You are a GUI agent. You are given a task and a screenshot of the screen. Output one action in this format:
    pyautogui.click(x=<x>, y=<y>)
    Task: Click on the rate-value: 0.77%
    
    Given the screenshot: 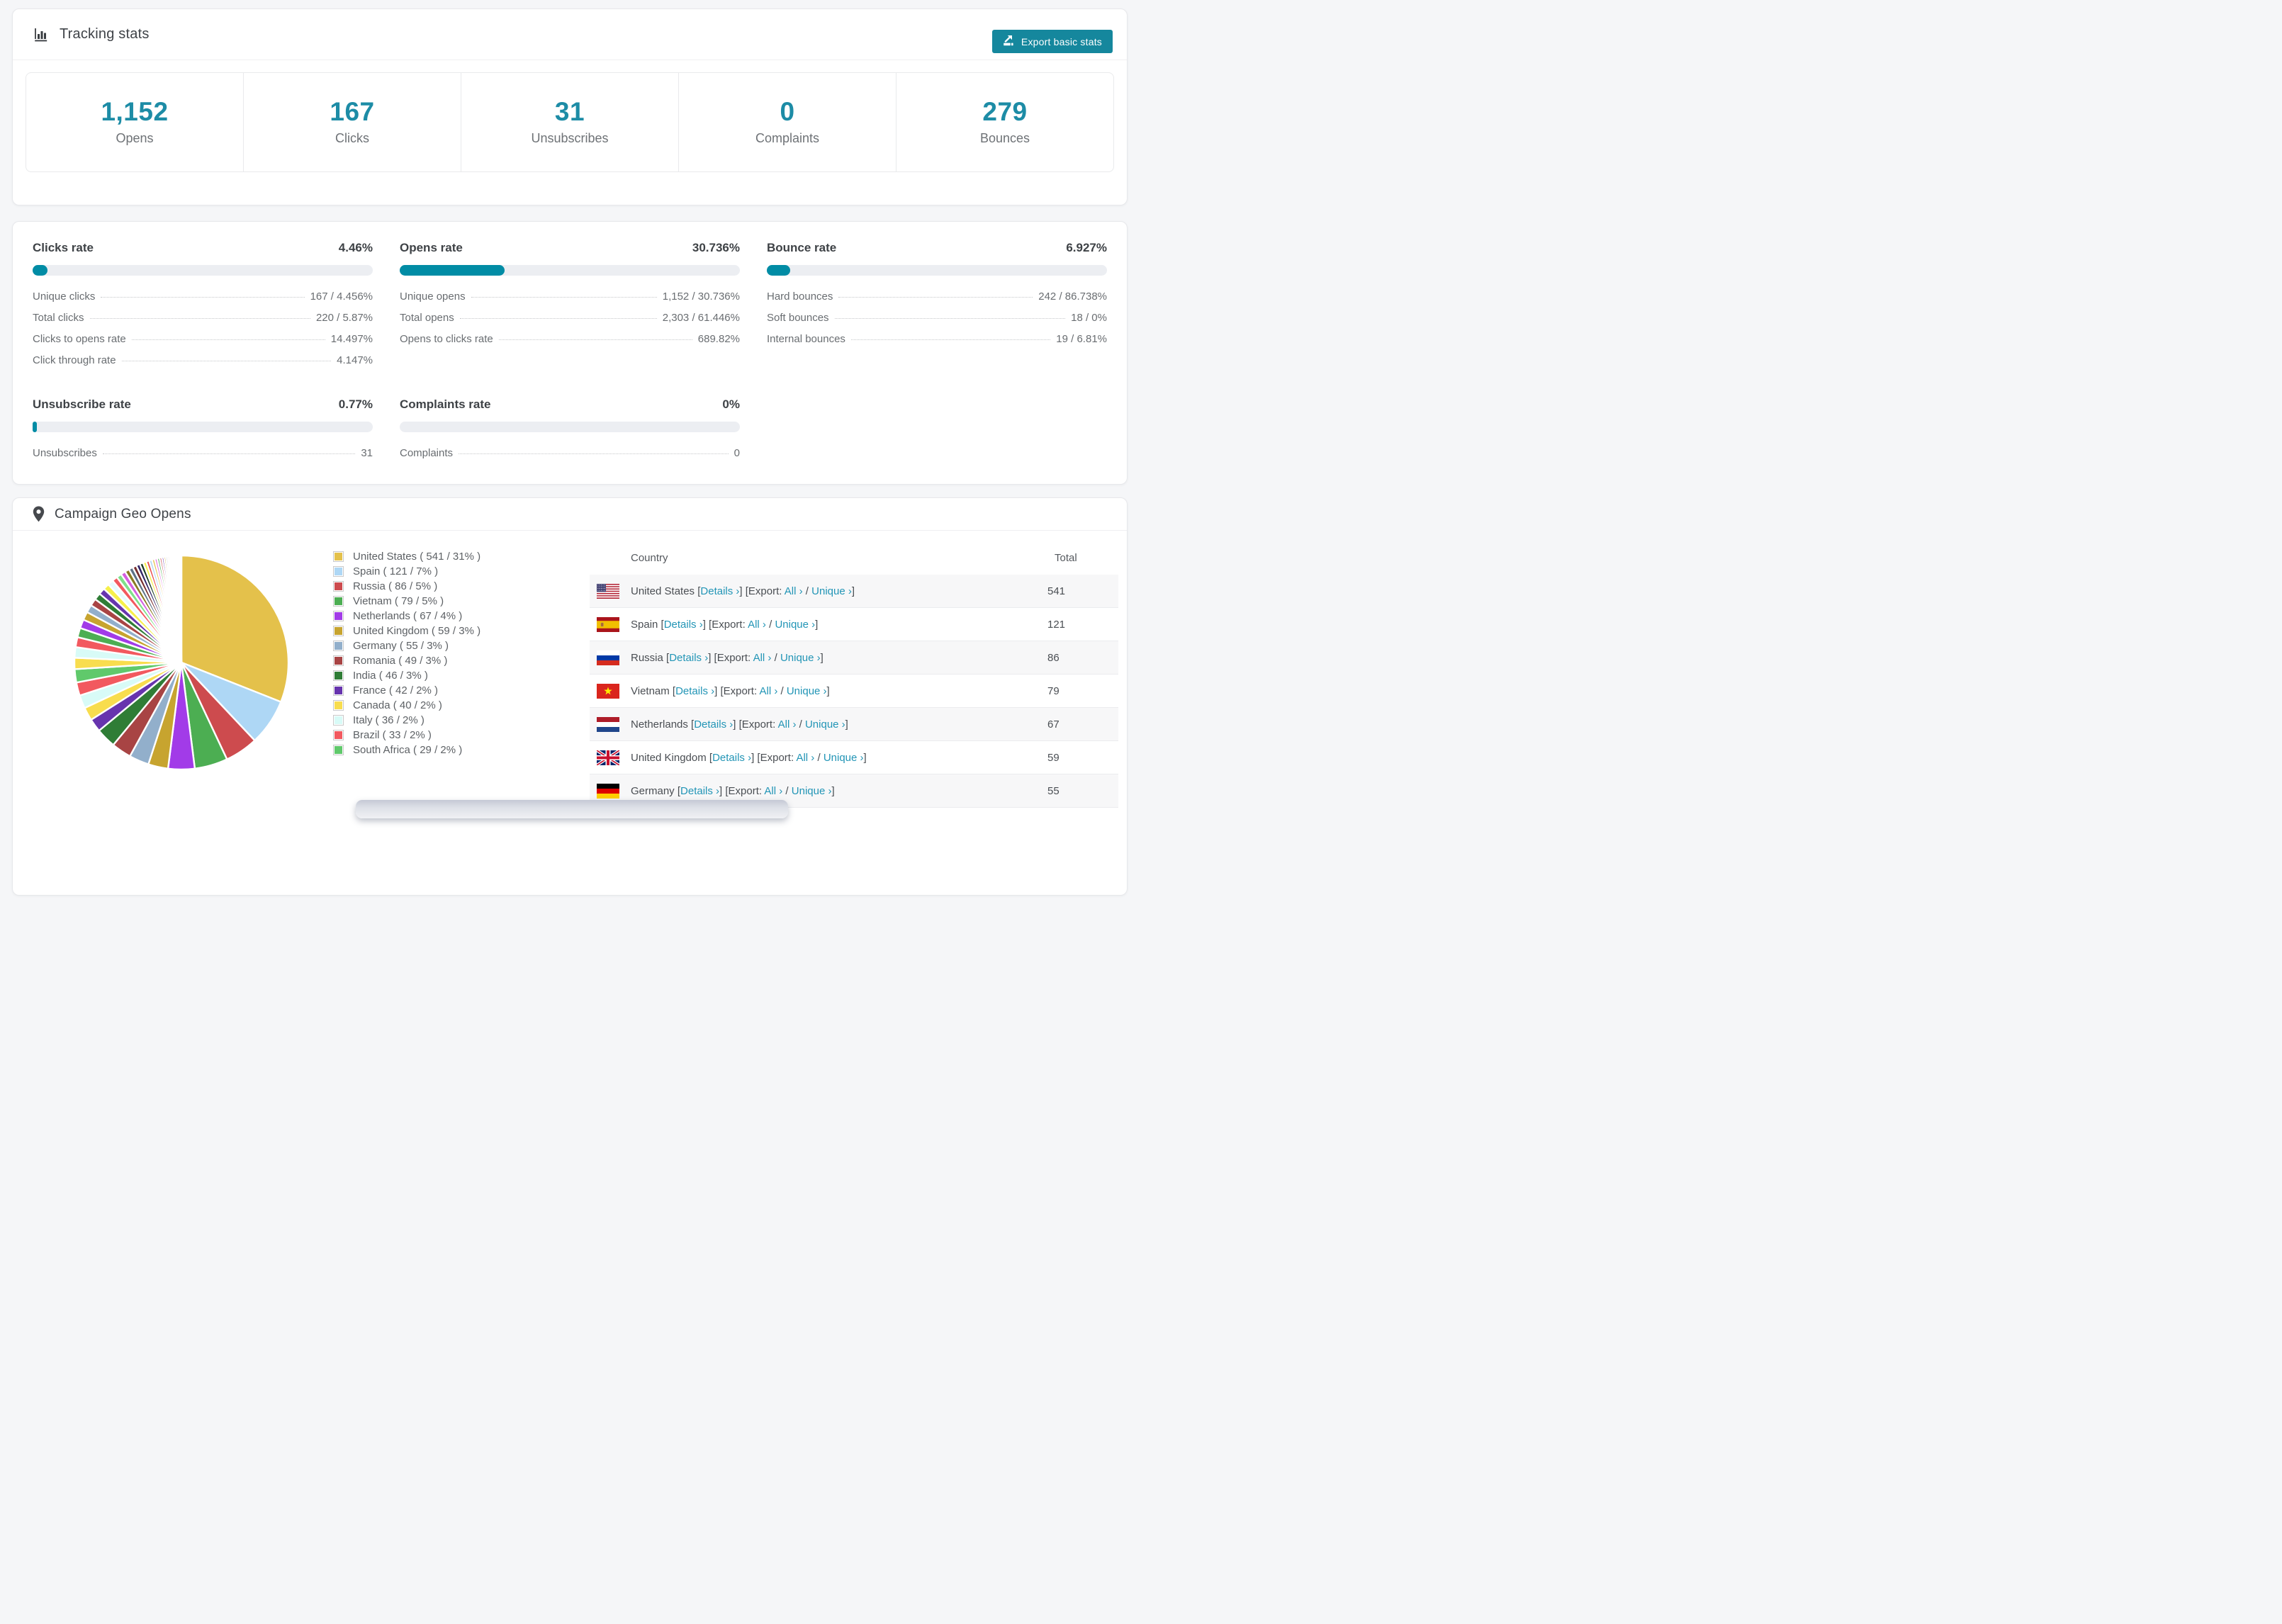 What is the action you would take?
    pyautogui.click(x=356, y=404)
    